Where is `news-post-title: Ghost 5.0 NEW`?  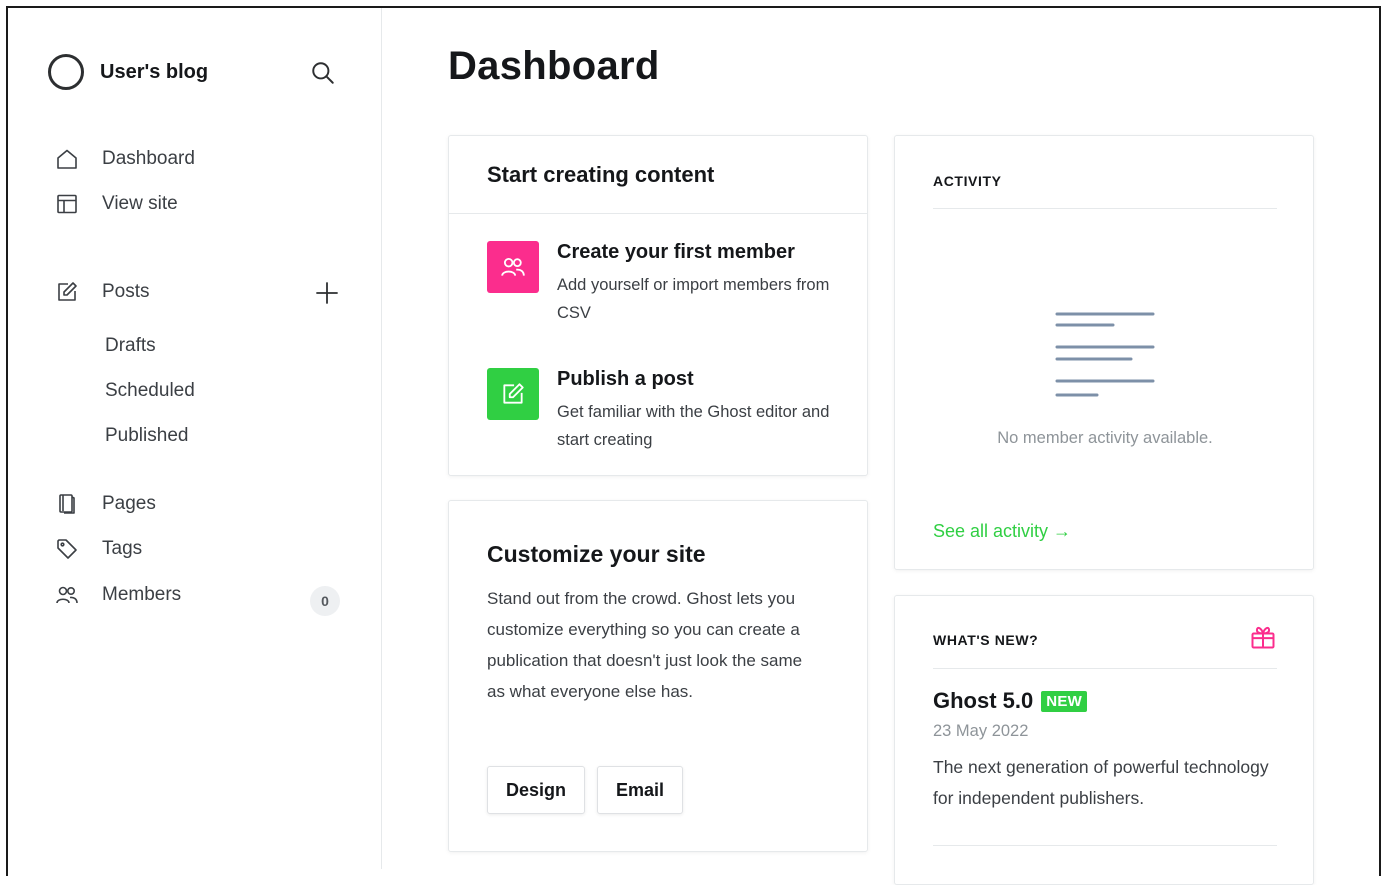
news-post-title: Ghost 5.0 NEW is located at coordinates (1010, 701).